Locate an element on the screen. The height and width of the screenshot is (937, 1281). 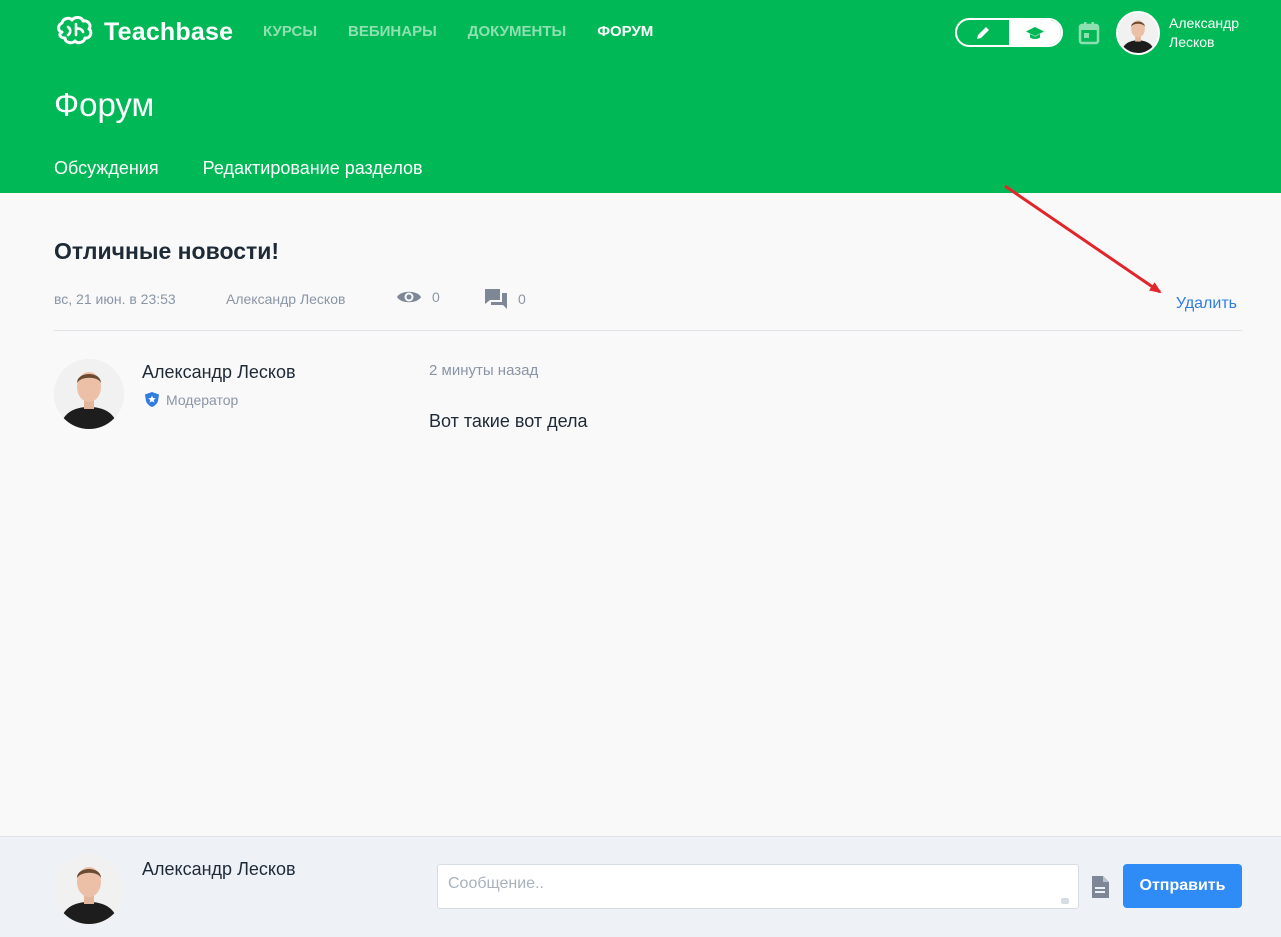
resize-handle is located at coordinates (1065, 901).